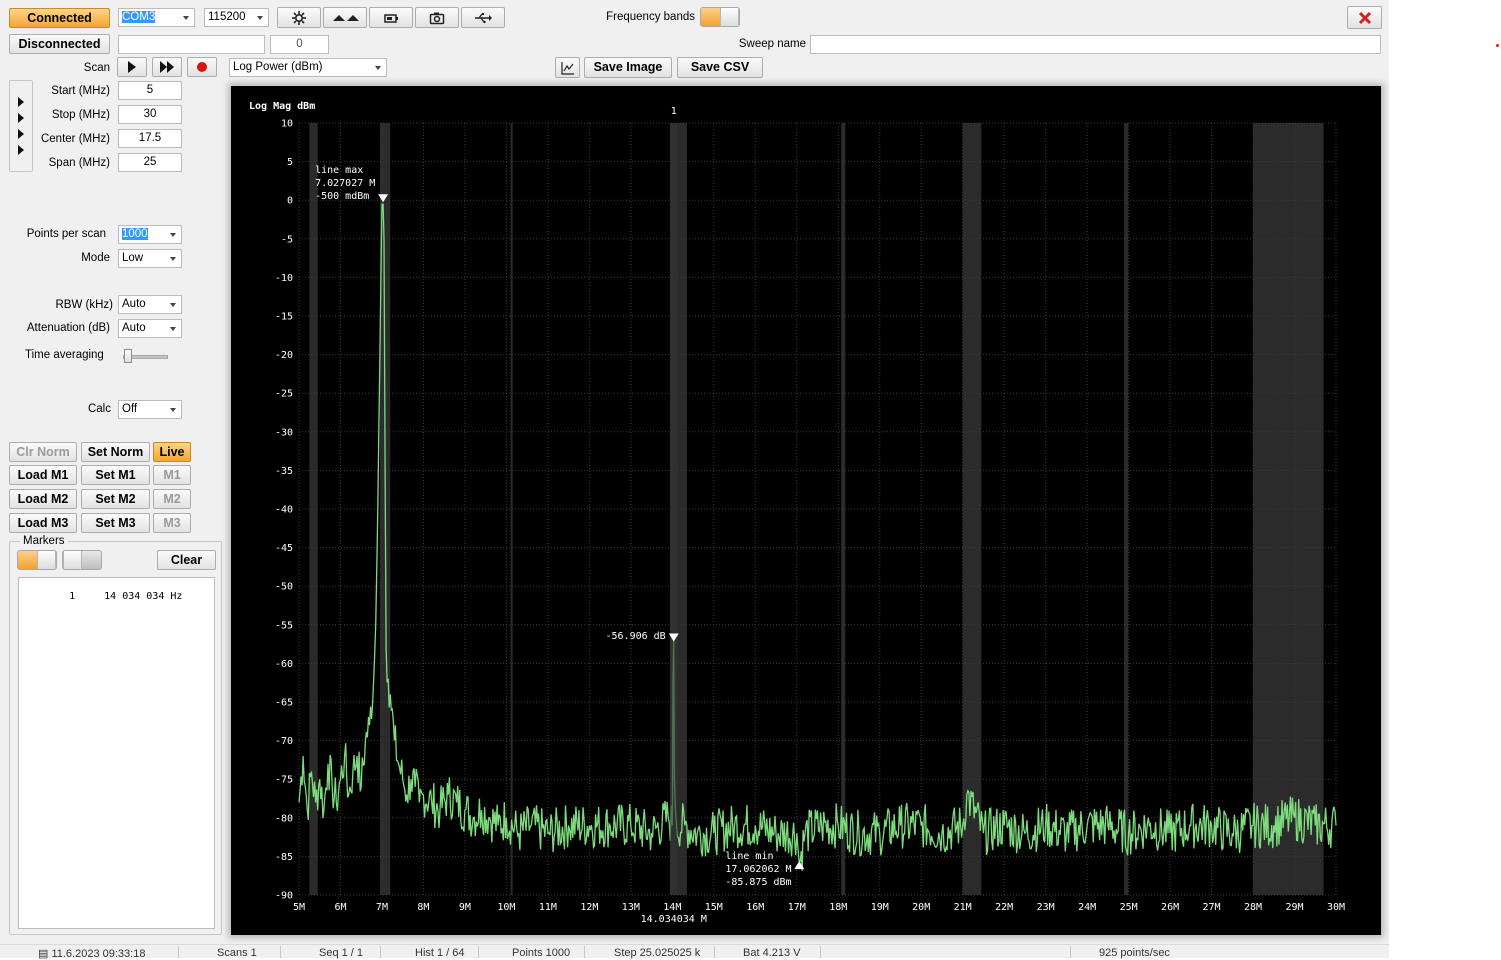 The width and height of the screenshot is (1501, 960). I want to click on marker-min-frequency: 17.062062 M, so click(758, 869).